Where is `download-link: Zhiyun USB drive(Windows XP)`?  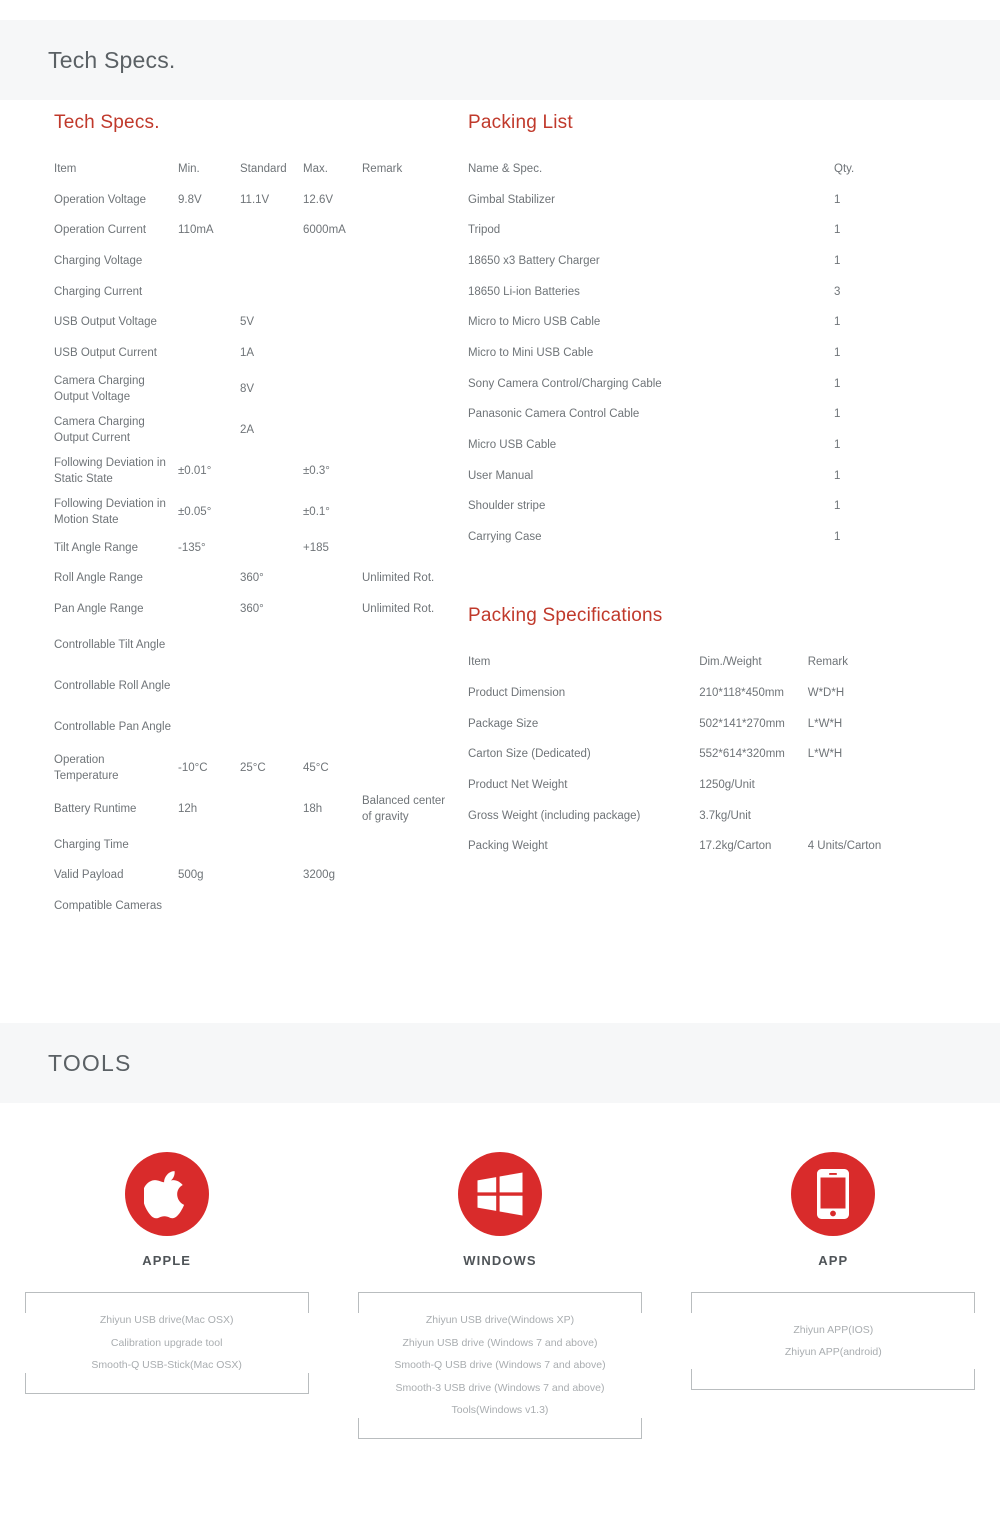 download-link: Zhiyun USB drive(Windows XP) is located at coordinates (499, 1320).